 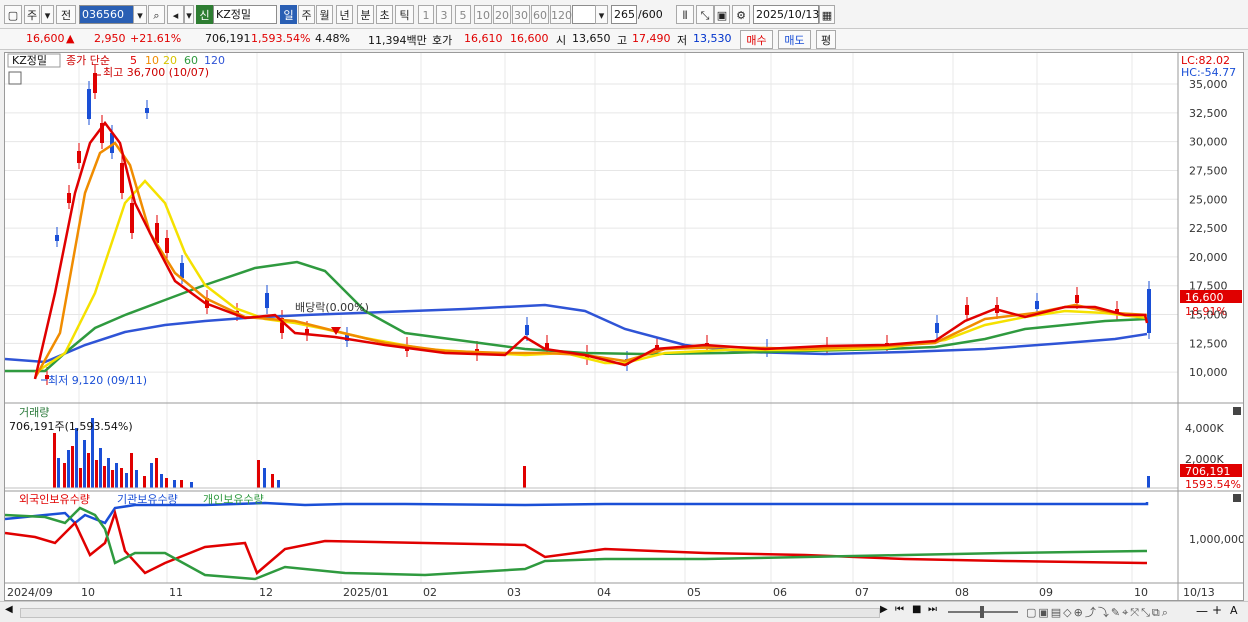 I want to click on holdings-tick: 1,000,000, so click(x=1216, y=539).